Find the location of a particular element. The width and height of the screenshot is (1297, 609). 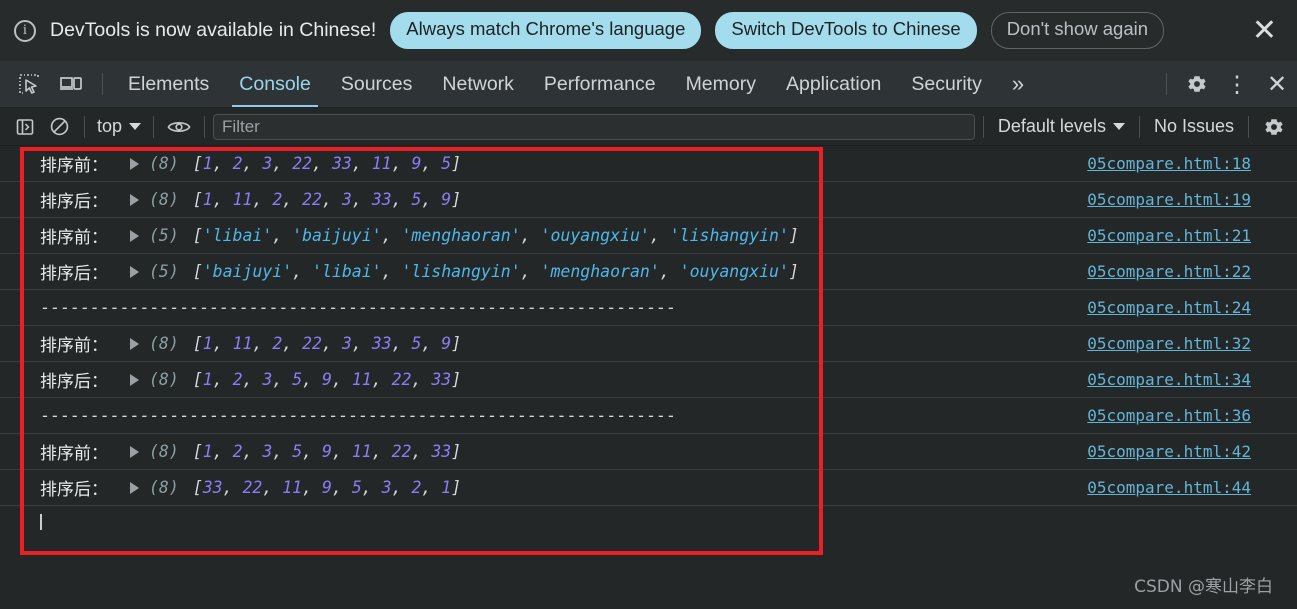

tab-label: Performance is located at coordinates (599, 83).